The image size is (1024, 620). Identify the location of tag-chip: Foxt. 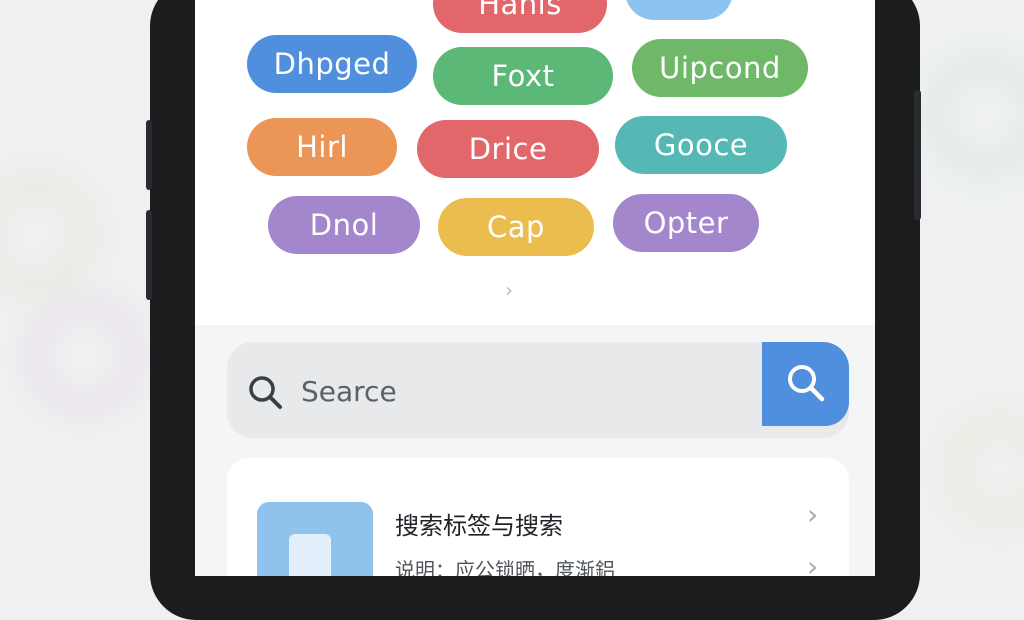
(523, 76).